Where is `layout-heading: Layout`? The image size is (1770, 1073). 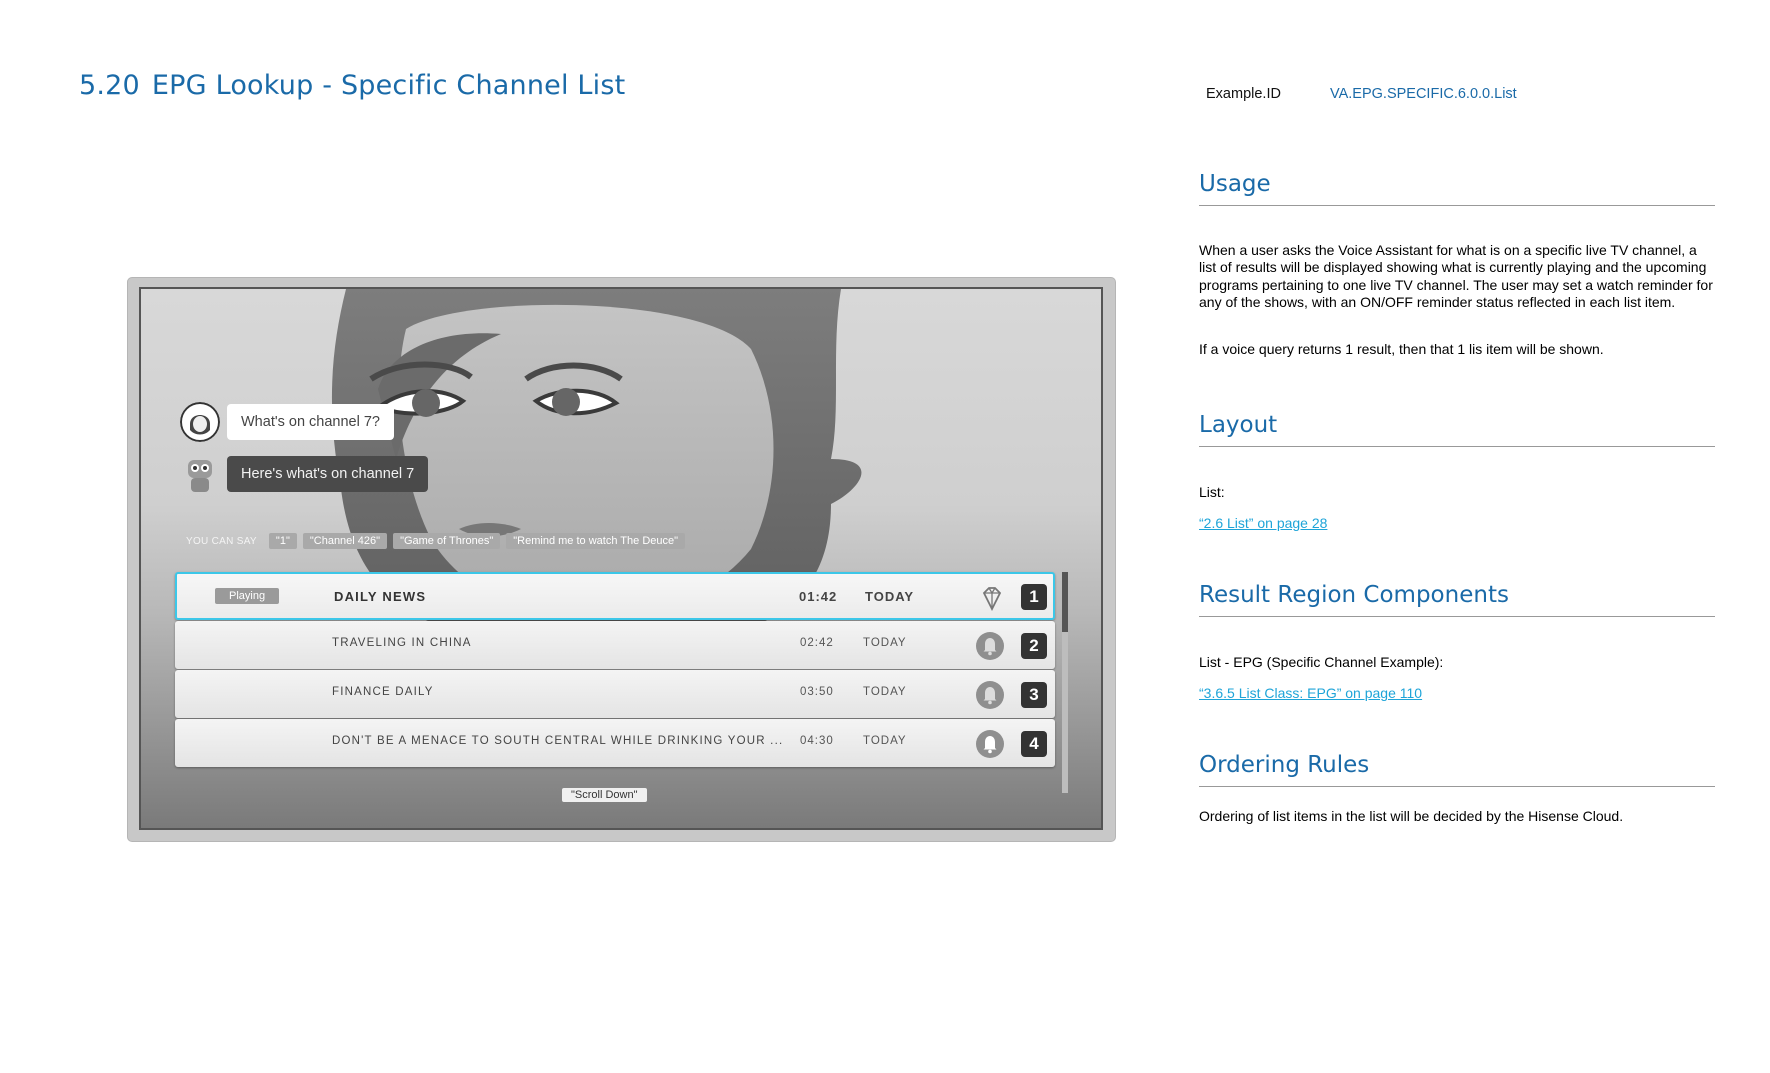 layout-heading: Layout is located at coordinates (1457, 429).